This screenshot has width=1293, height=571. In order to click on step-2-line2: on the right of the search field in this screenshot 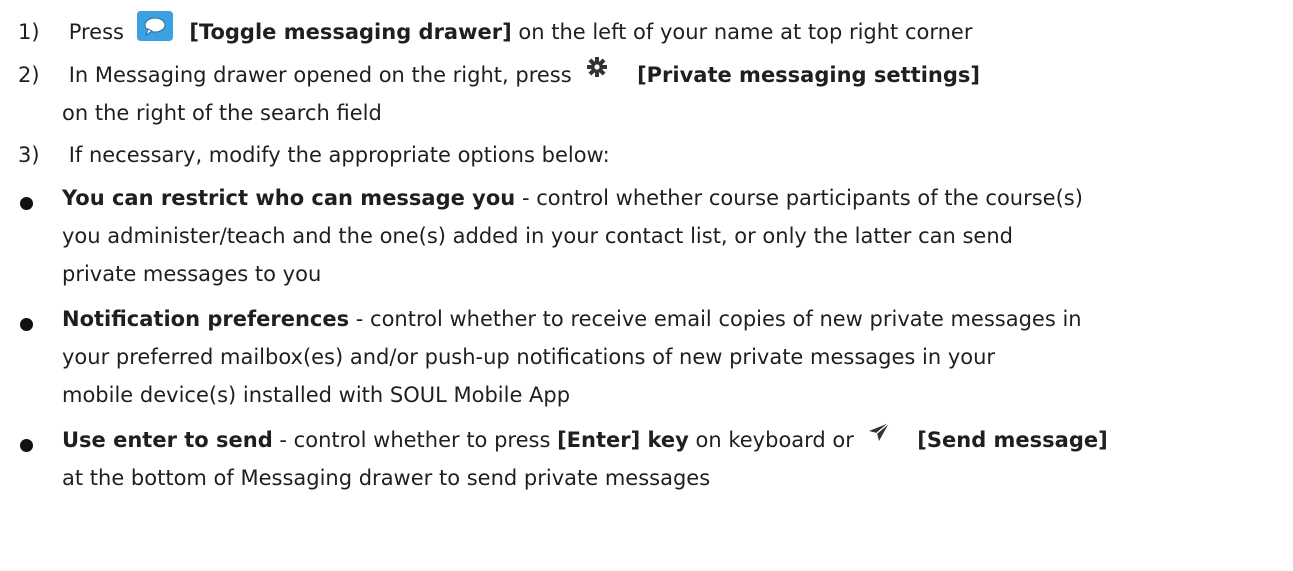, I will do `click(222, 113)`.